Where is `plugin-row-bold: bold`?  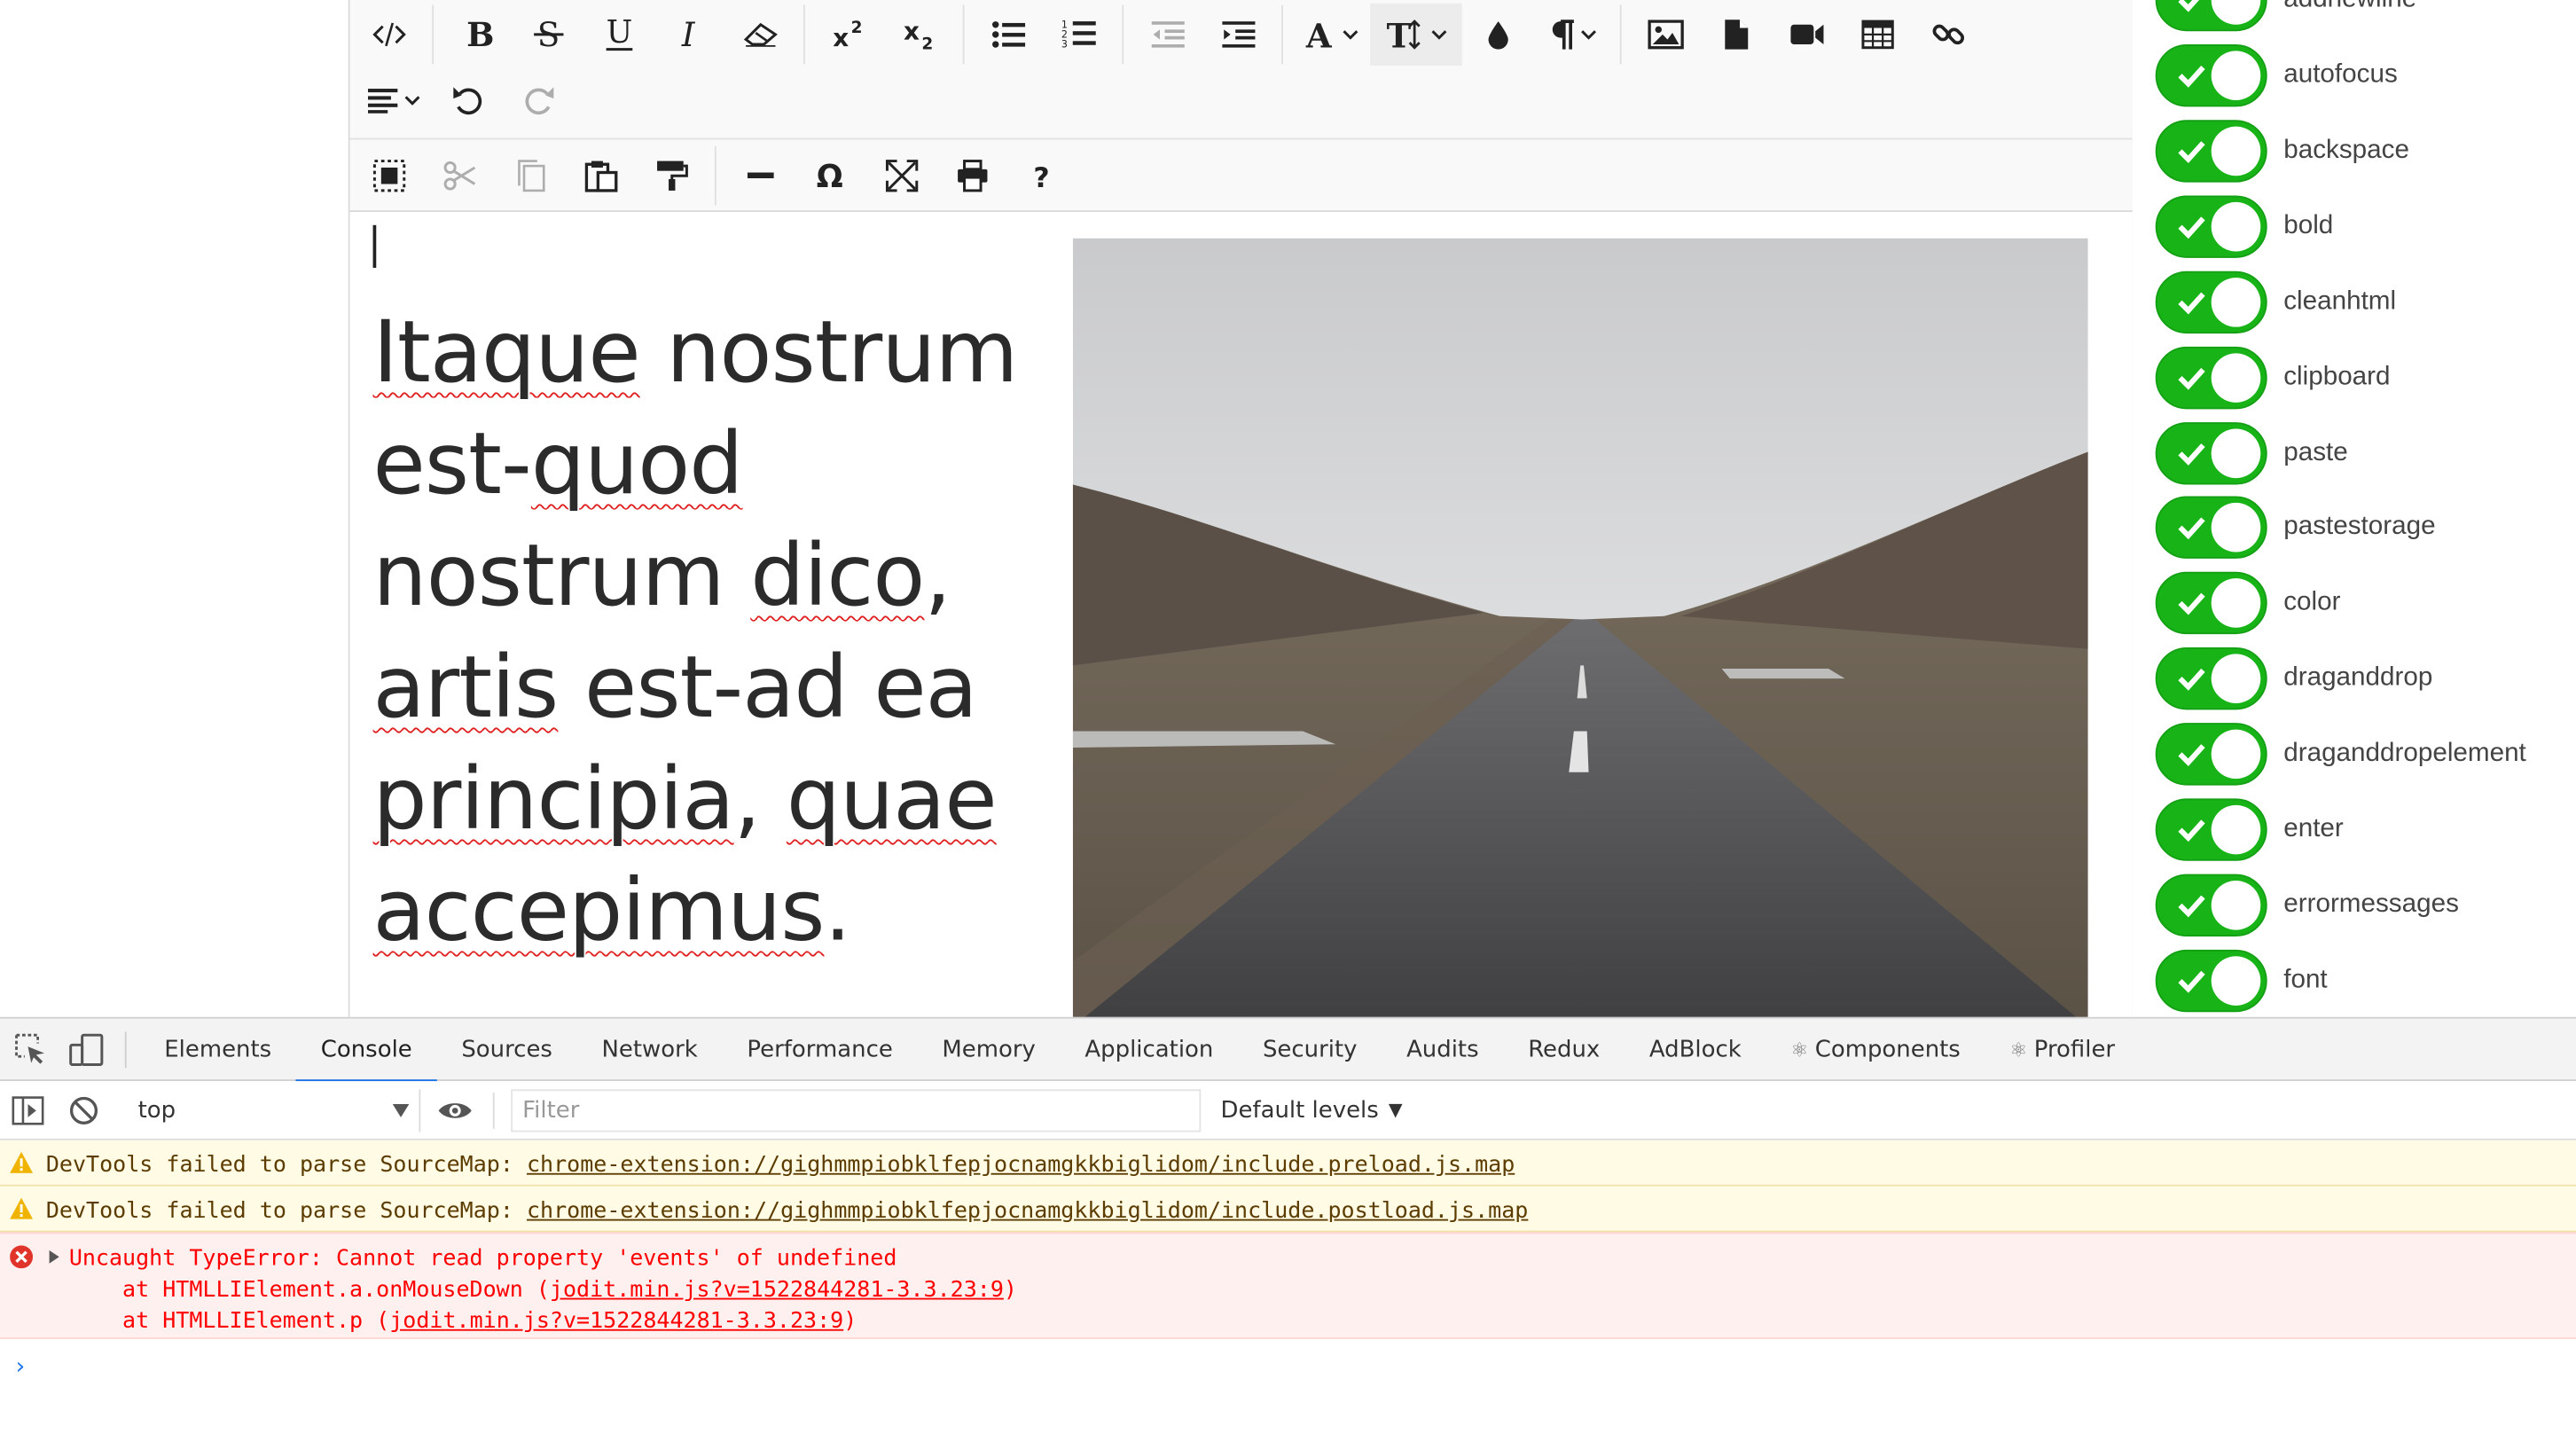
plugin-row-bold: bold is located at coordinates (2244, 226).